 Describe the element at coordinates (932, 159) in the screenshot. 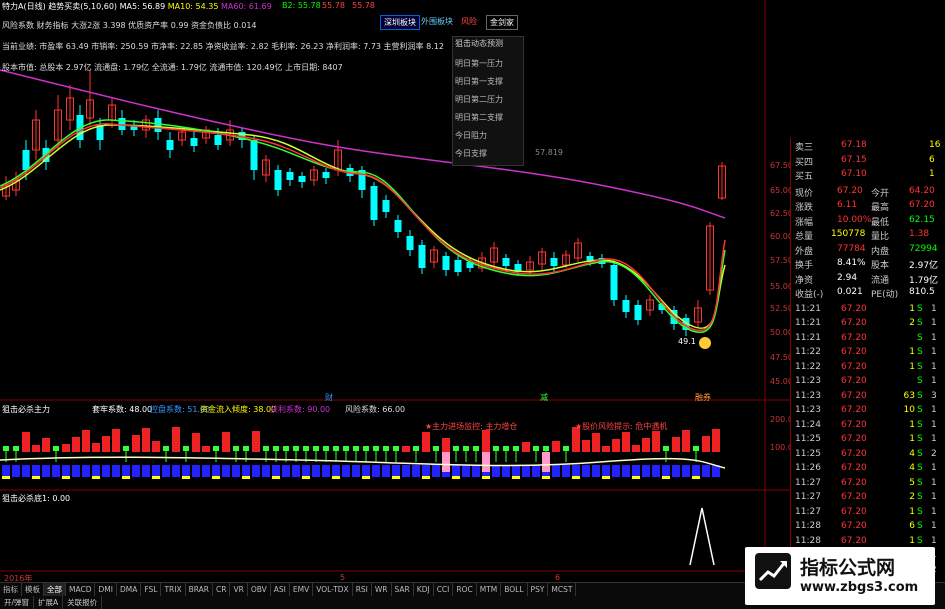

I see `ask-volume: 6` at that location.